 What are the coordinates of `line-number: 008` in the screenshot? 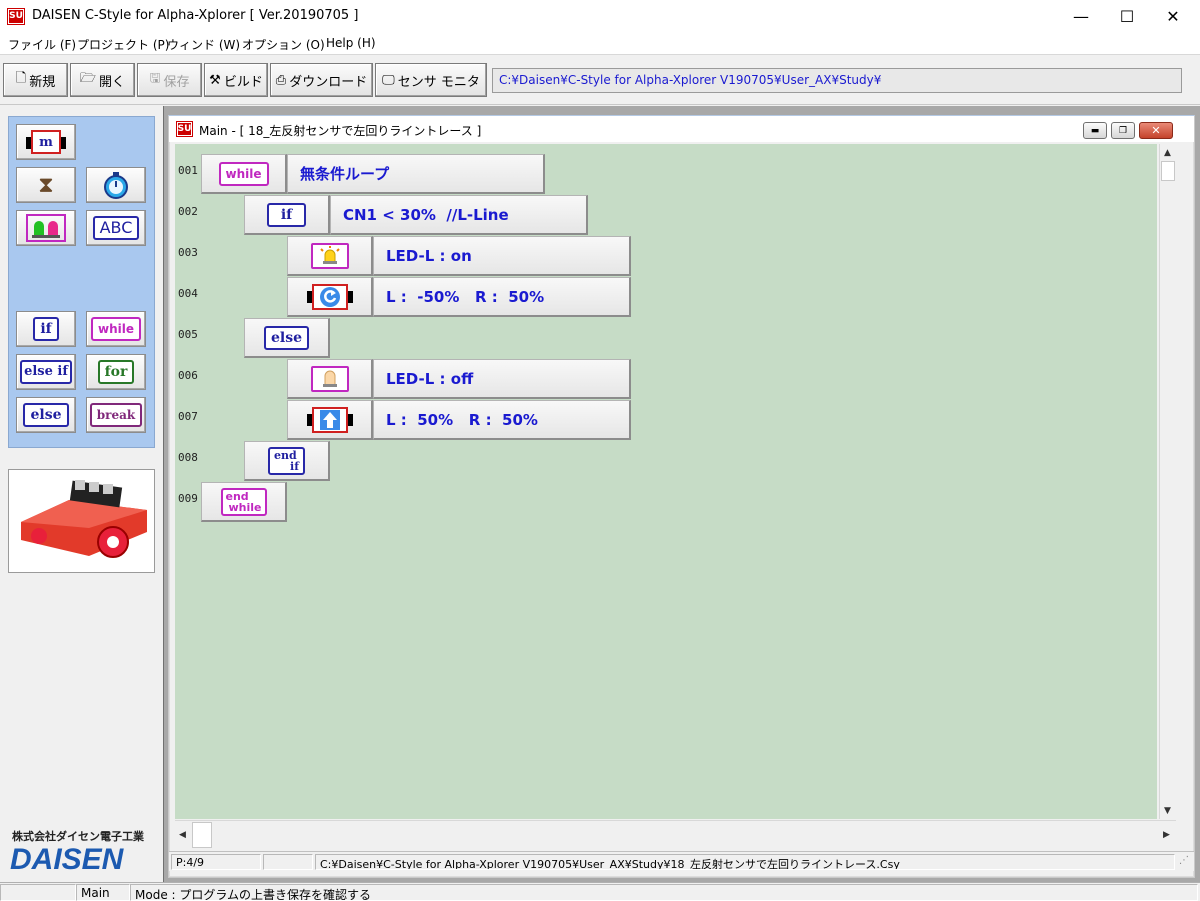 It's located at (188, 457).